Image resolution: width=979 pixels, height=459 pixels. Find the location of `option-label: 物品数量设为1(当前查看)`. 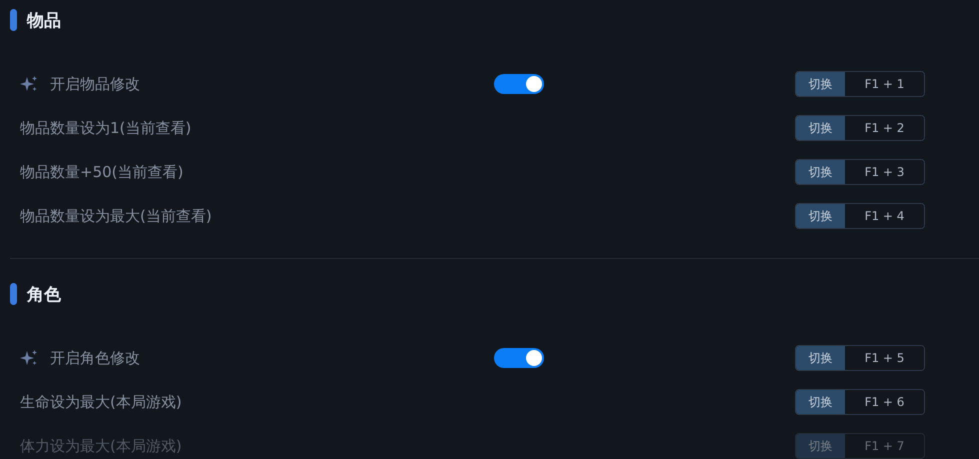

option-label: 物品数量设为1(当前查看) is located at coordinates (106, 128).